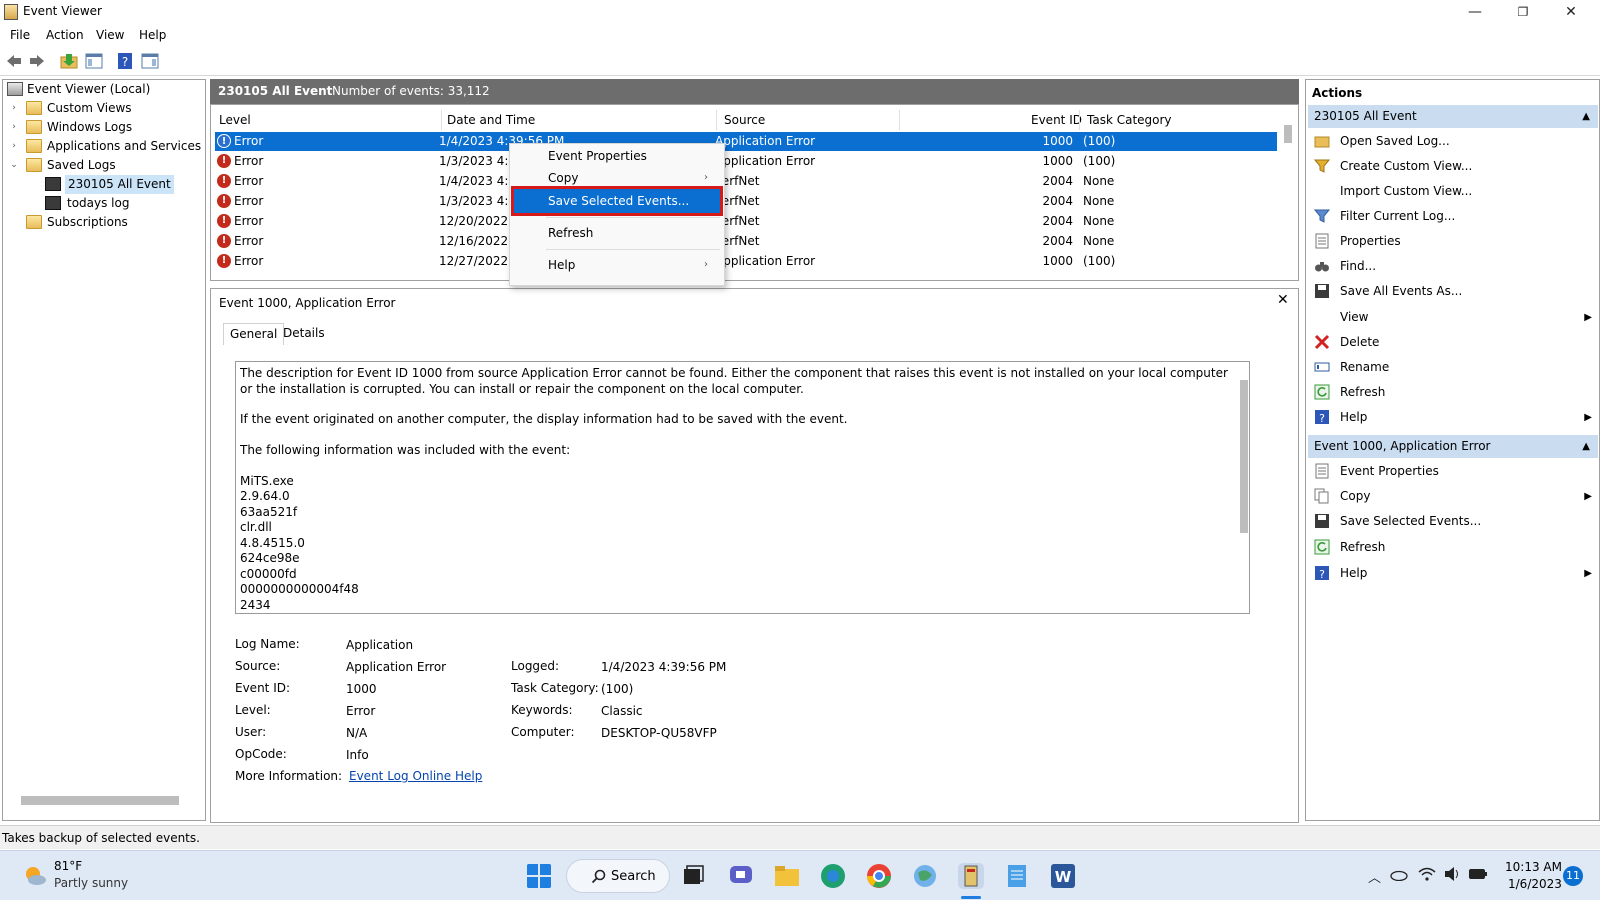 The height and width of the screenshot is (900, 1600). Describe the element at coordinates (103, 127) in the screenshot. I see `tree-item-windows-logs: › Windows Logs` at that location.